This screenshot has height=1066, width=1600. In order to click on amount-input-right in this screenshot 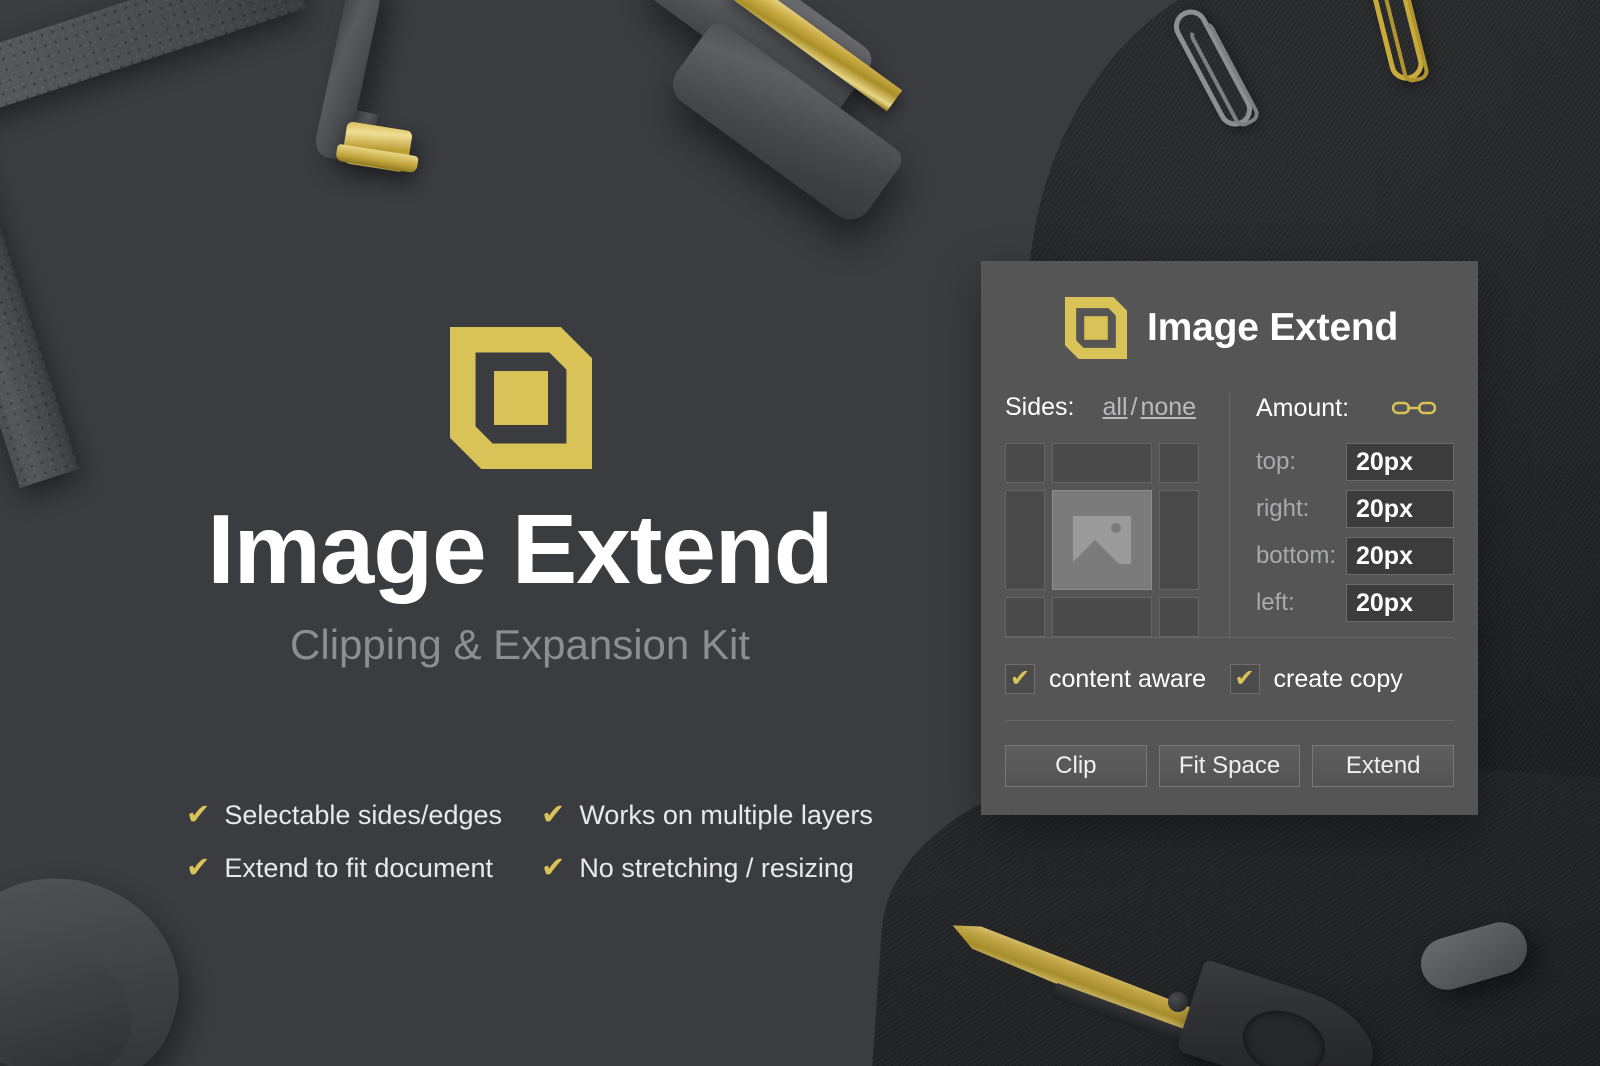, I will do `click(1400, 509)`.